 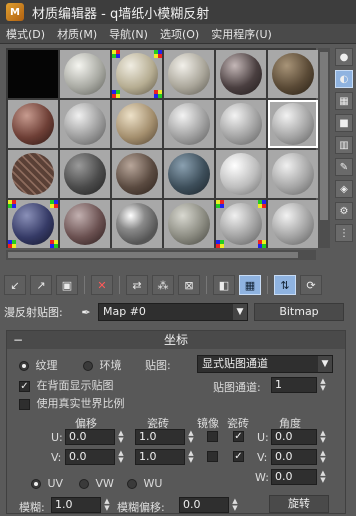 What do you see at coordinates (212, 436) in the screenshot?
I see `u-mirror-checkbox` at bounding box center [212, 436].